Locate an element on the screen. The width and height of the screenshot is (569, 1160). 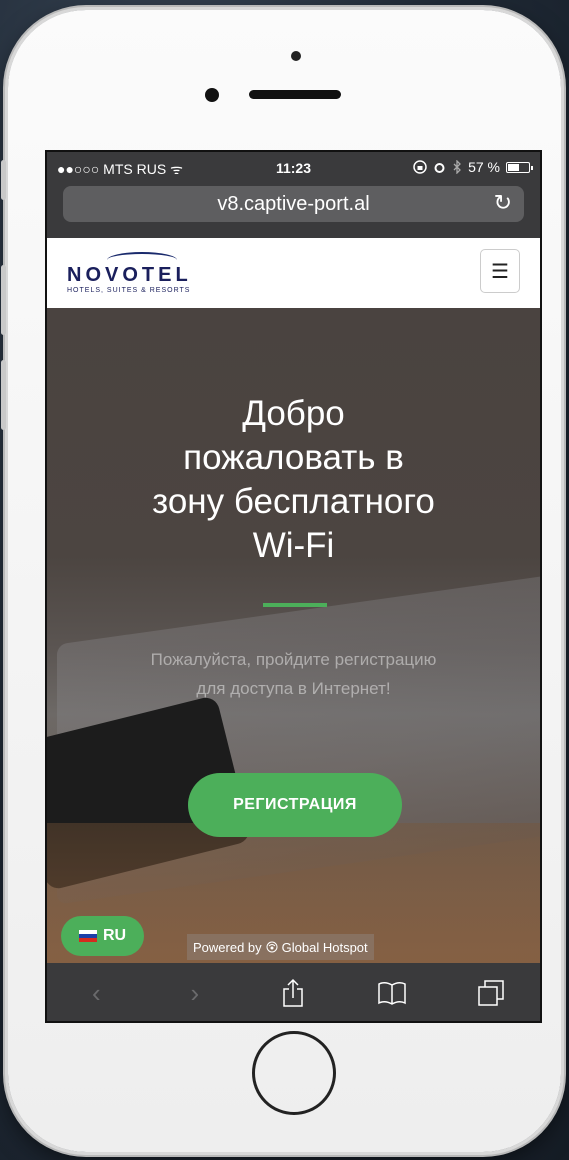
russian-flag-icon is located at coordinates (87, 936).